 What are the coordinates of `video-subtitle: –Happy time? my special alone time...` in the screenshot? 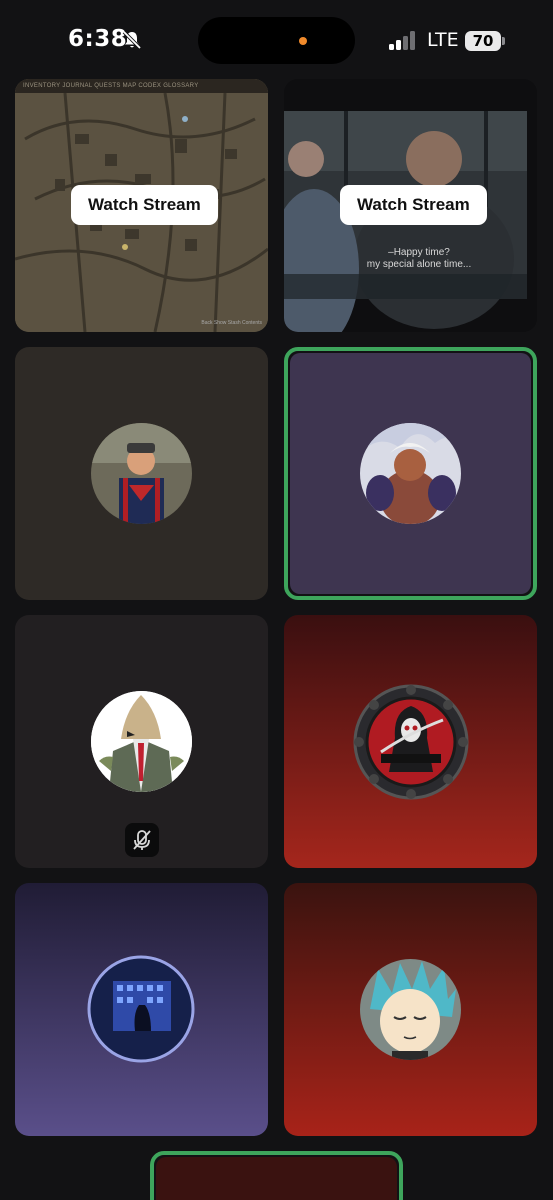 It's located at (419, 259).